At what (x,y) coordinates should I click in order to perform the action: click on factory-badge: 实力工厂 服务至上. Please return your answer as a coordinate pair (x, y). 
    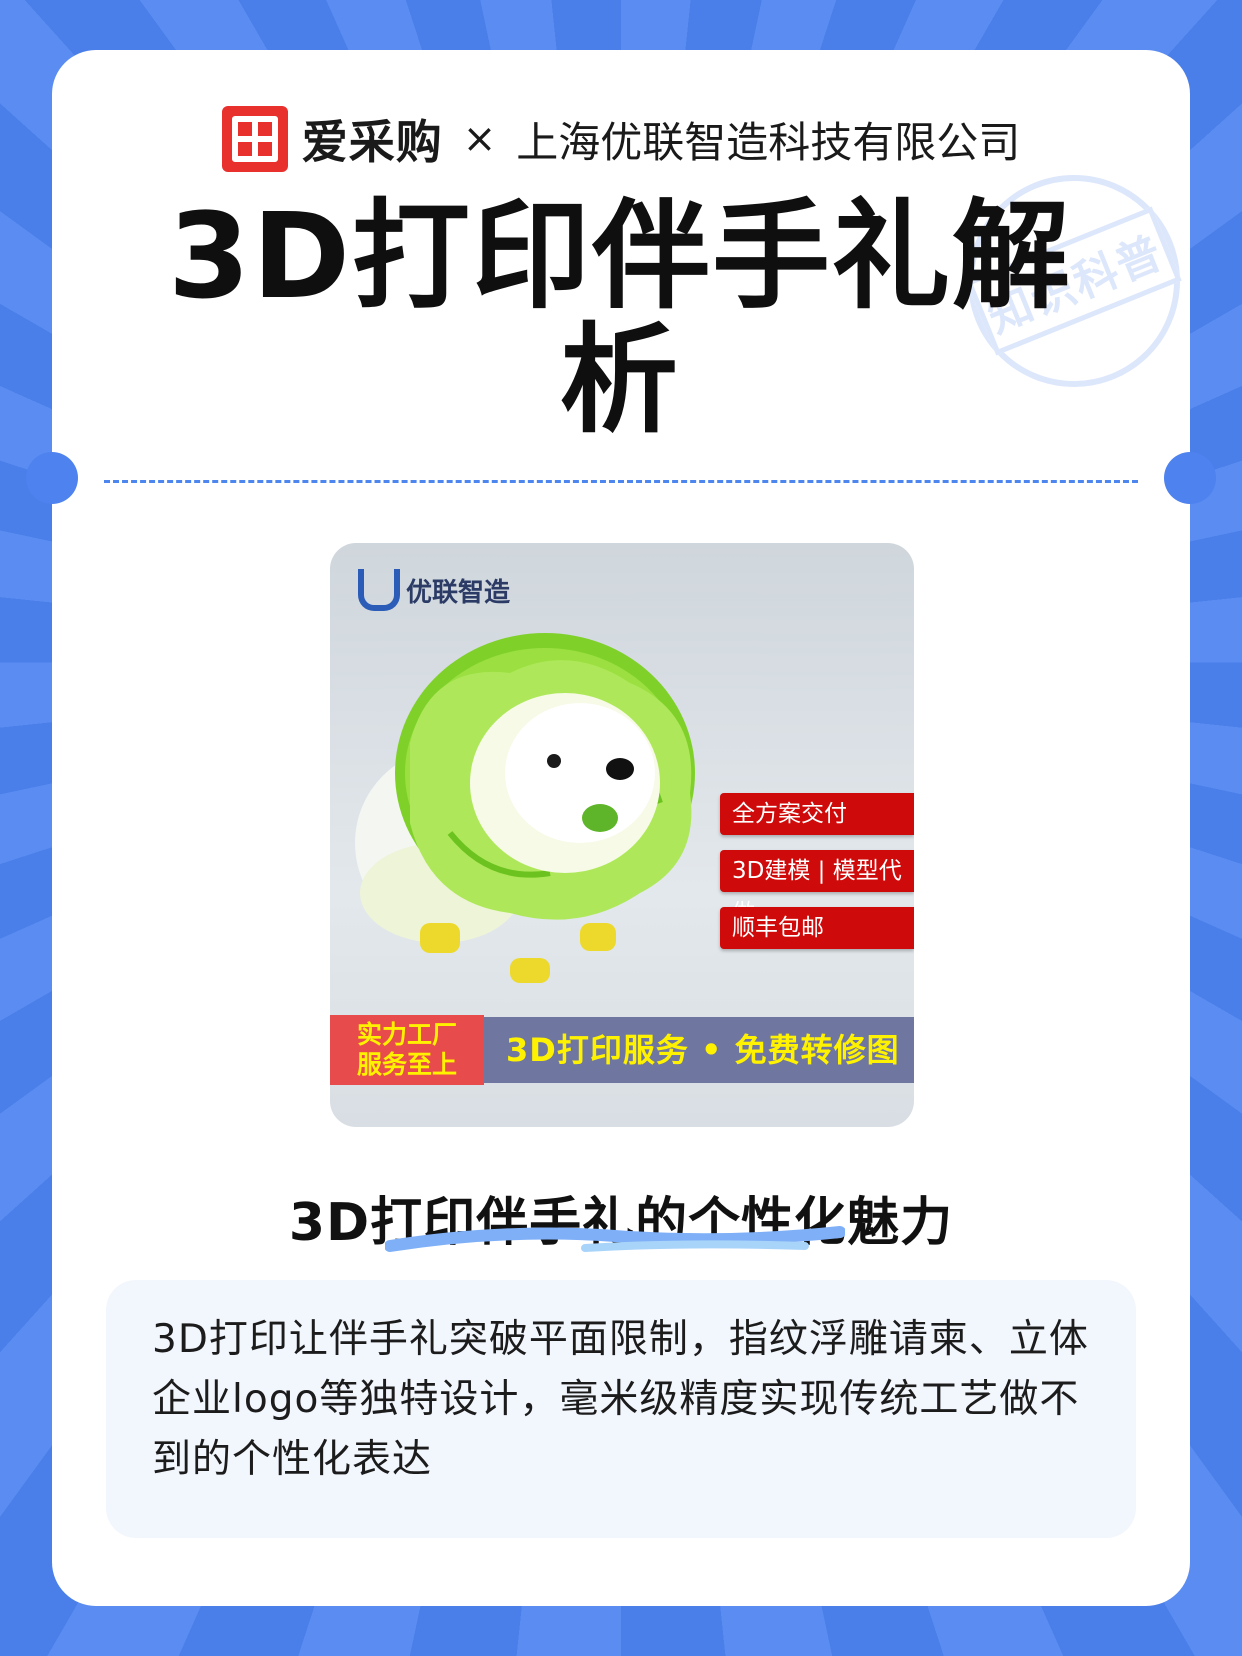
    Looking at the image, I should click on (407, 1050).